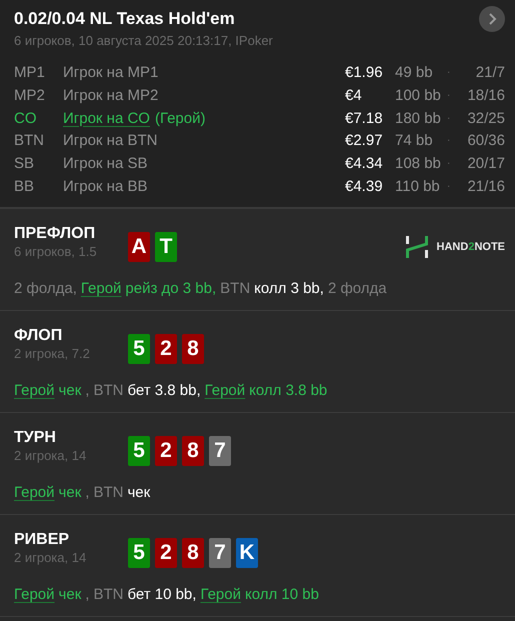 Image resolution: width=515 pixels, height=621 pixels. I want to click on player-action: чек, so click(138, 492).